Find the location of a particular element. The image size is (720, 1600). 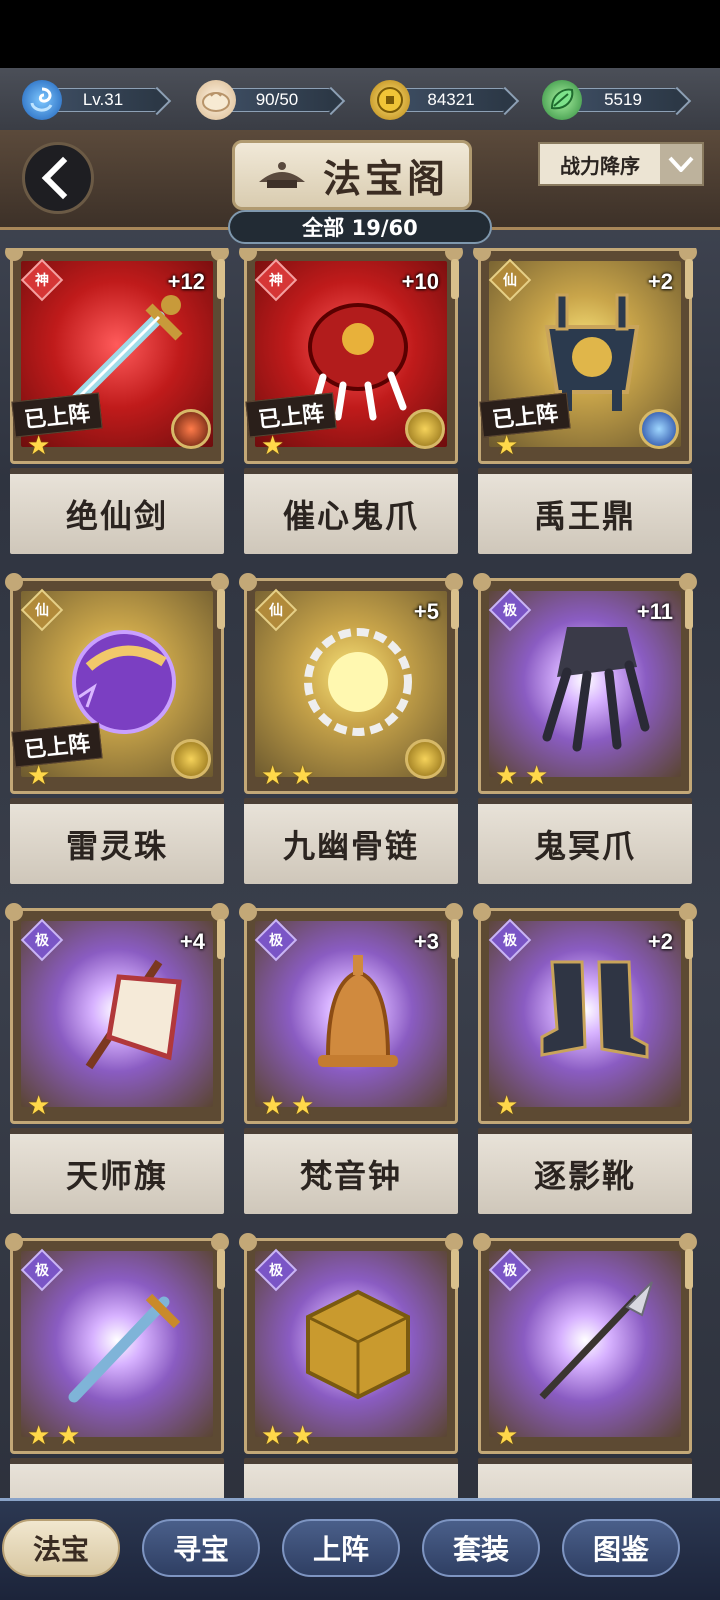

treasure-frame: 极 +11 ★ ★ is located at coordinates (585, 683).